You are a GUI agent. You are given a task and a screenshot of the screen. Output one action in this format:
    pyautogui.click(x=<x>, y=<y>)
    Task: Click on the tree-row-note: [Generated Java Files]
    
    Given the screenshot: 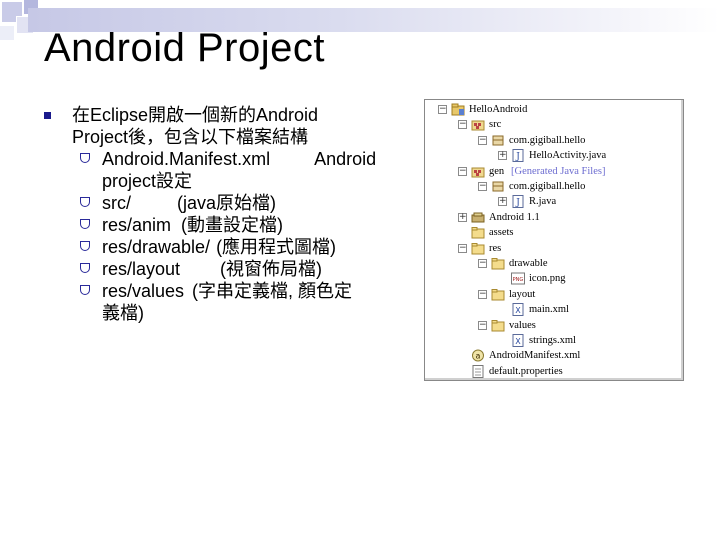 What is the action you would take?
    pyautogui.click(x=558, y=171)
    